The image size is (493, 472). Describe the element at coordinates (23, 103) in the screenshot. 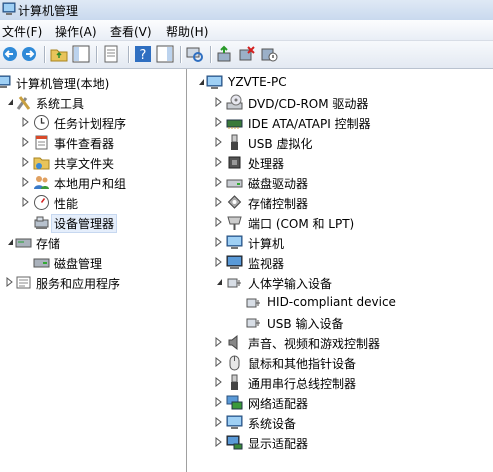

I see `tools-icon` at that location.